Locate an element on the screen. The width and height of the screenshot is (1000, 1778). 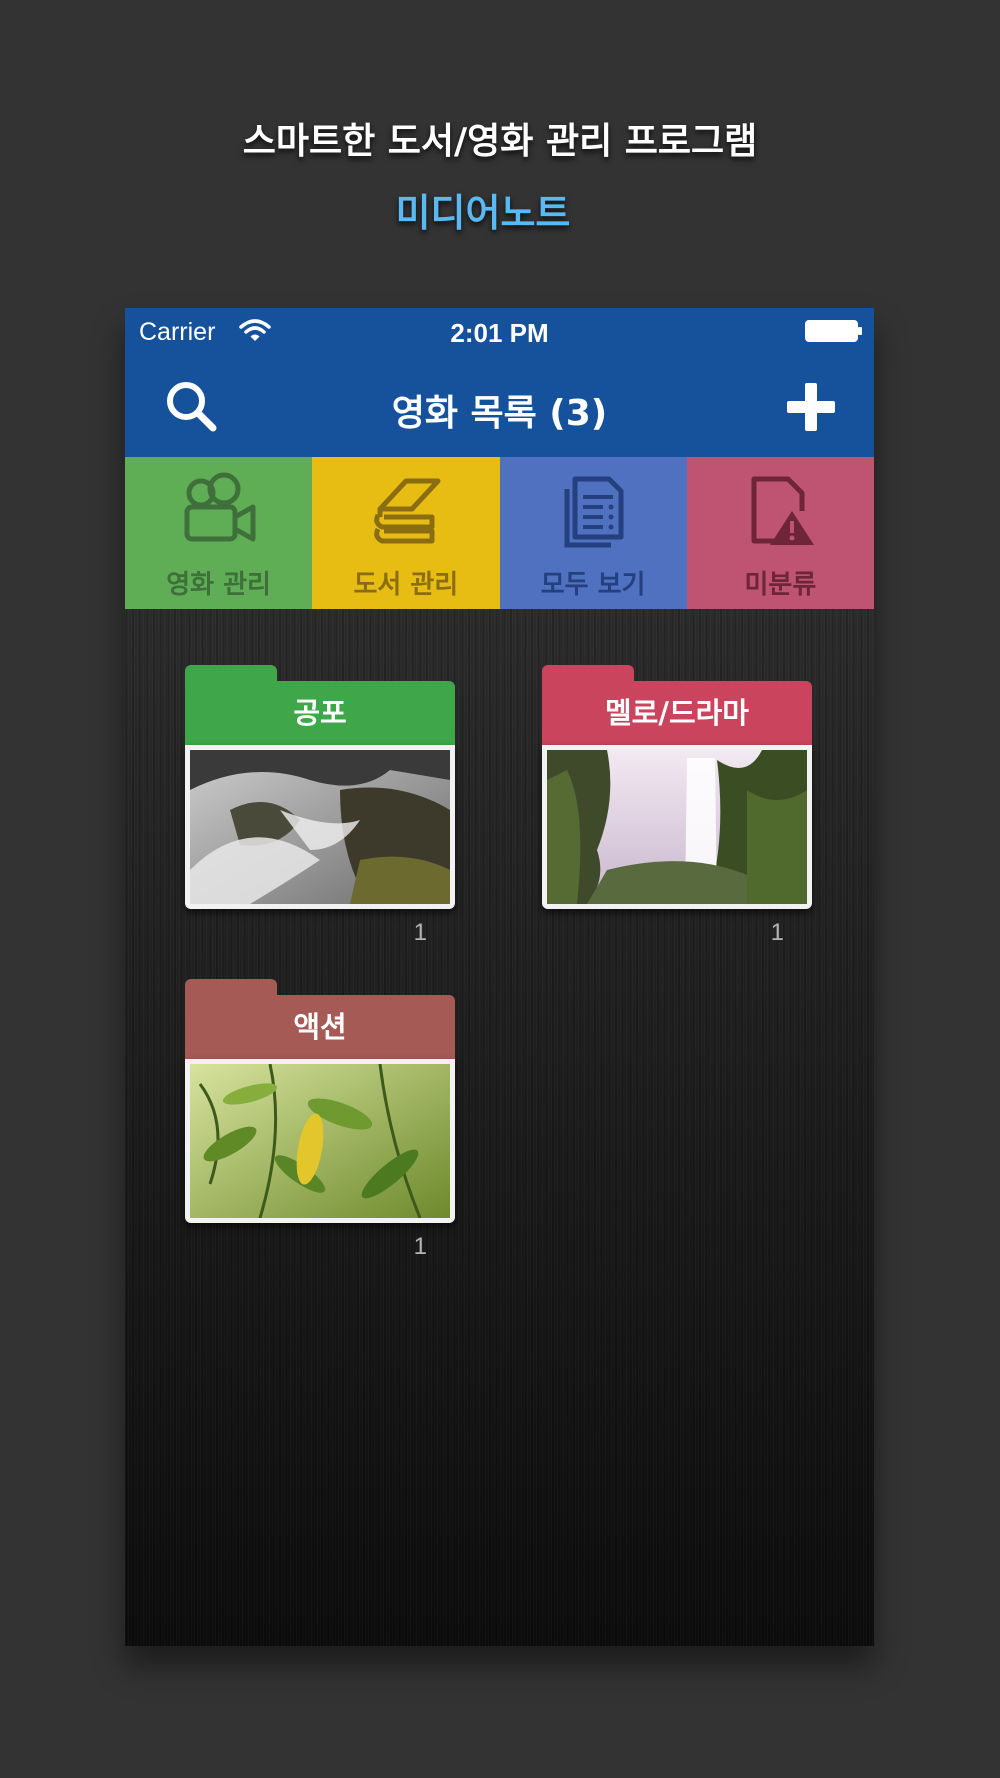
folder-title: 공포 is located at coordinates (320, 713).